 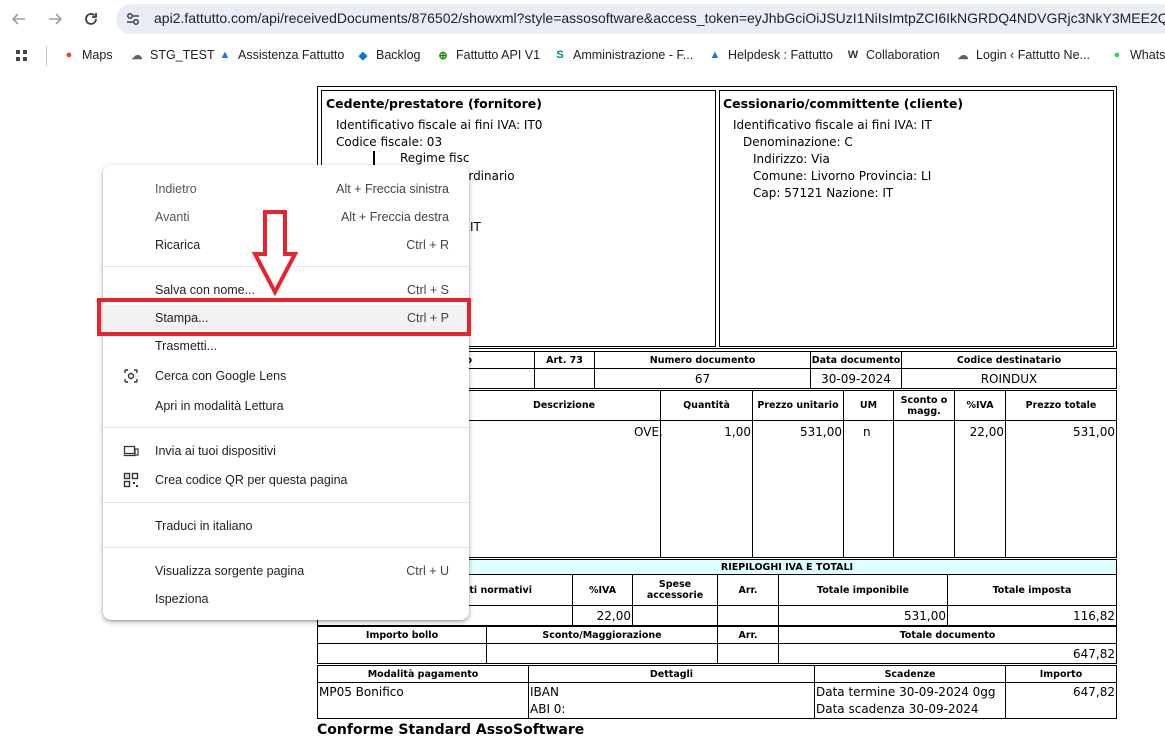 I want to click on whatsapp-icon: ●, so click(x=1117, y=55).